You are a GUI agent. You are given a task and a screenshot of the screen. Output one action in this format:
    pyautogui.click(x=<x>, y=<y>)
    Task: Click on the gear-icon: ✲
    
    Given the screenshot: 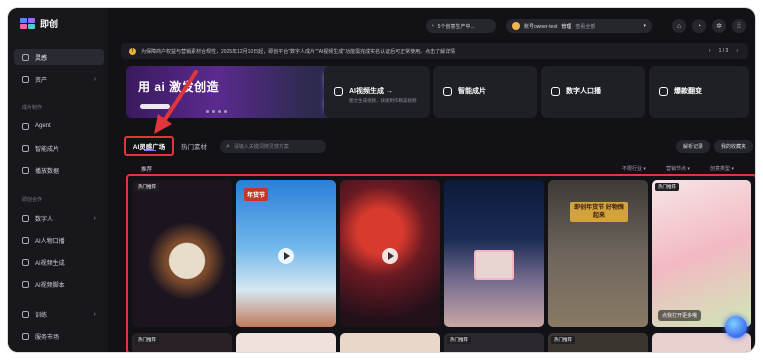 What is the action you would take?
    pyautogui.click(x=719, y=26)
    